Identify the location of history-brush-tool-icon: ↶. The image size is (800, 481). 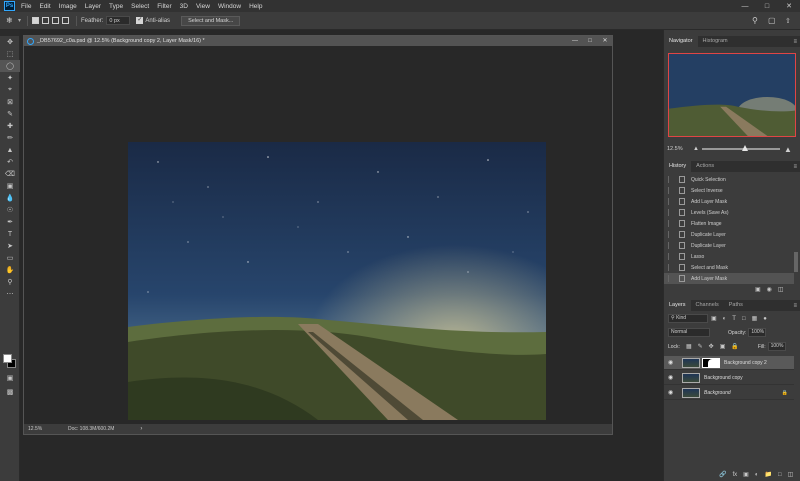
(10, 162).